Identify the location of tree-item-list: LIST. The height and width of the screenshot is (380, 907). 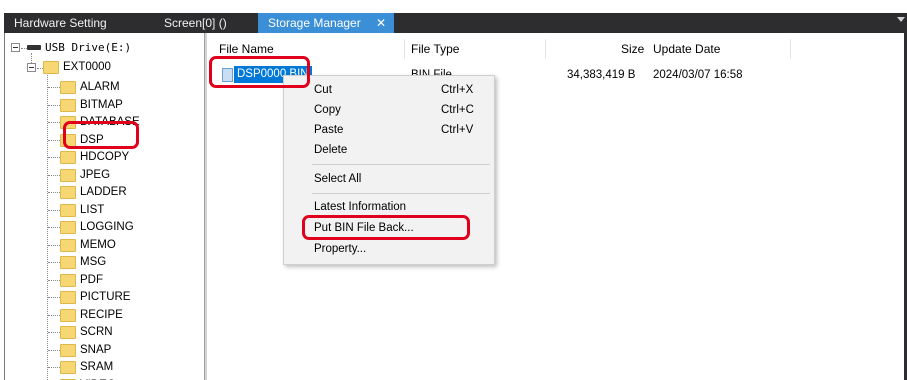
(92, 210).